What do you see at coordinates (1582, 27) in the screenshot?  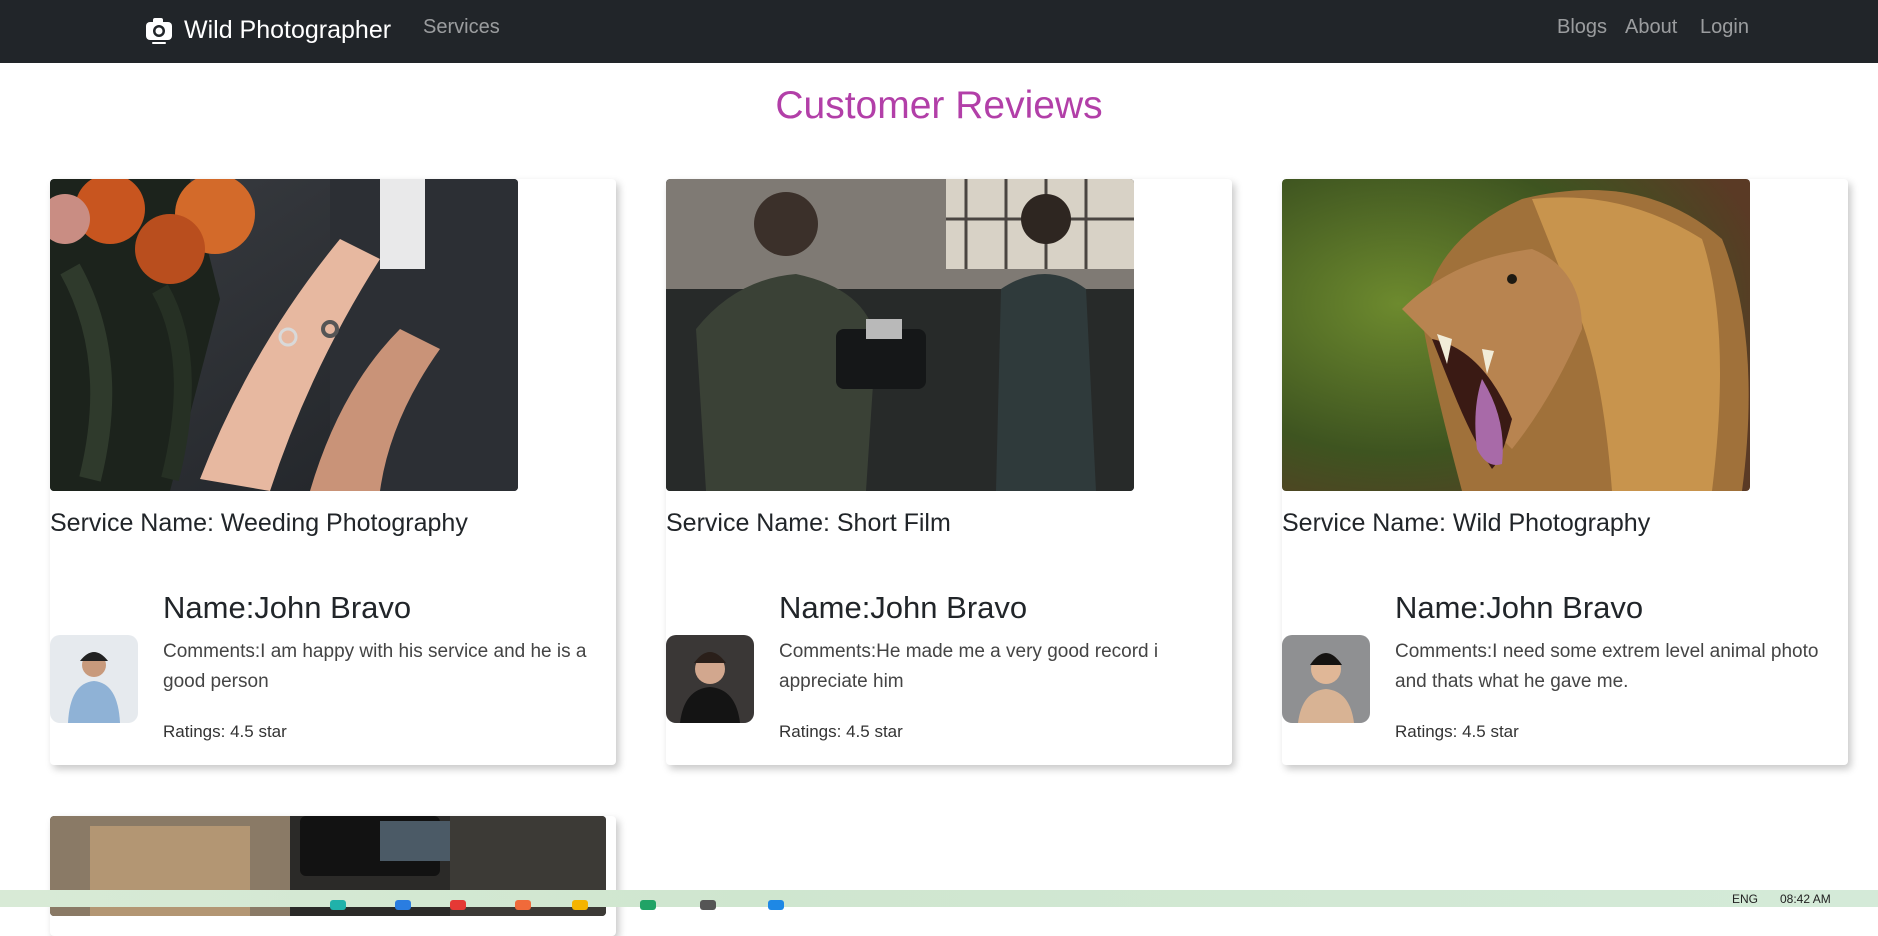 I see `nav-link-blogs: Blogs` at bounding box center [1582, 27].